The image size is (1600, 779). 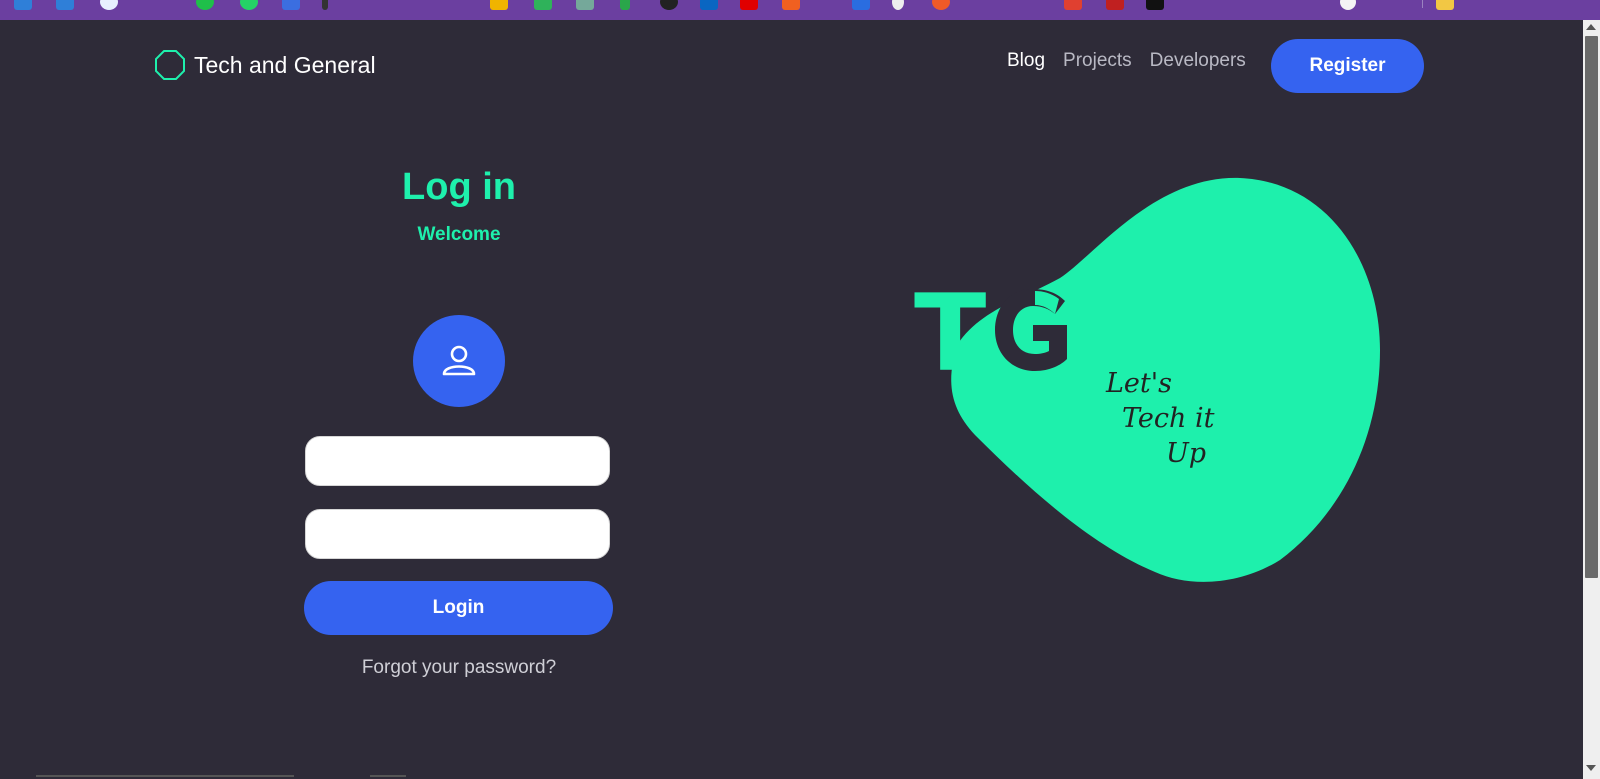 What do you see at coordinates (1198, 61) in the screenshot?
I see `nav-link-developers: Developers` at bounding box center [1198, 61].